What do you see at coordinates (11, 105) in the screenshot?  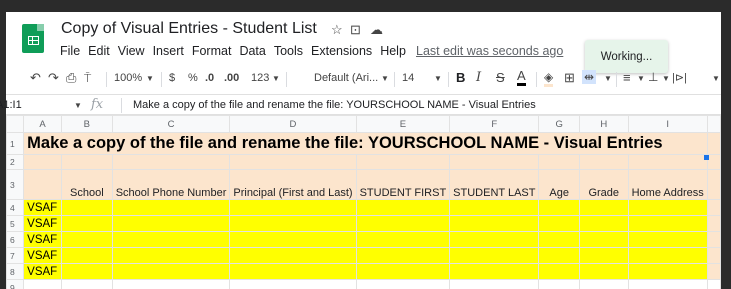 I see `name-box: A1:I1` at bounding box center [11, 105].